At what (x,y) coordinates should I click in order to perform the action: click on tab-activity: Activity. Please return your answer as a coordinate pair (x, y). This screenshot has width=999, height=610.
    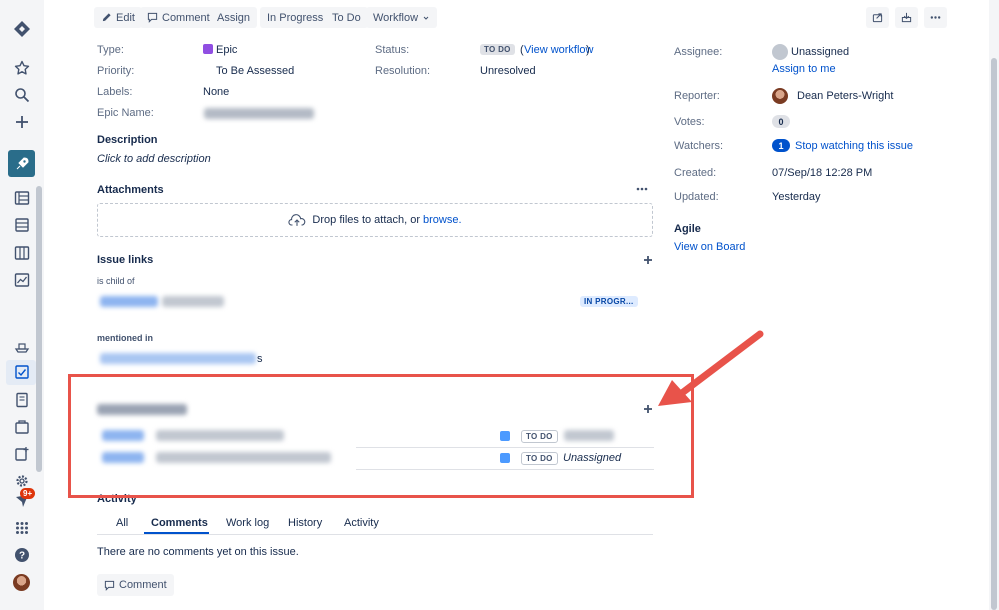
    Looking at the image, I should click on (361, 523).